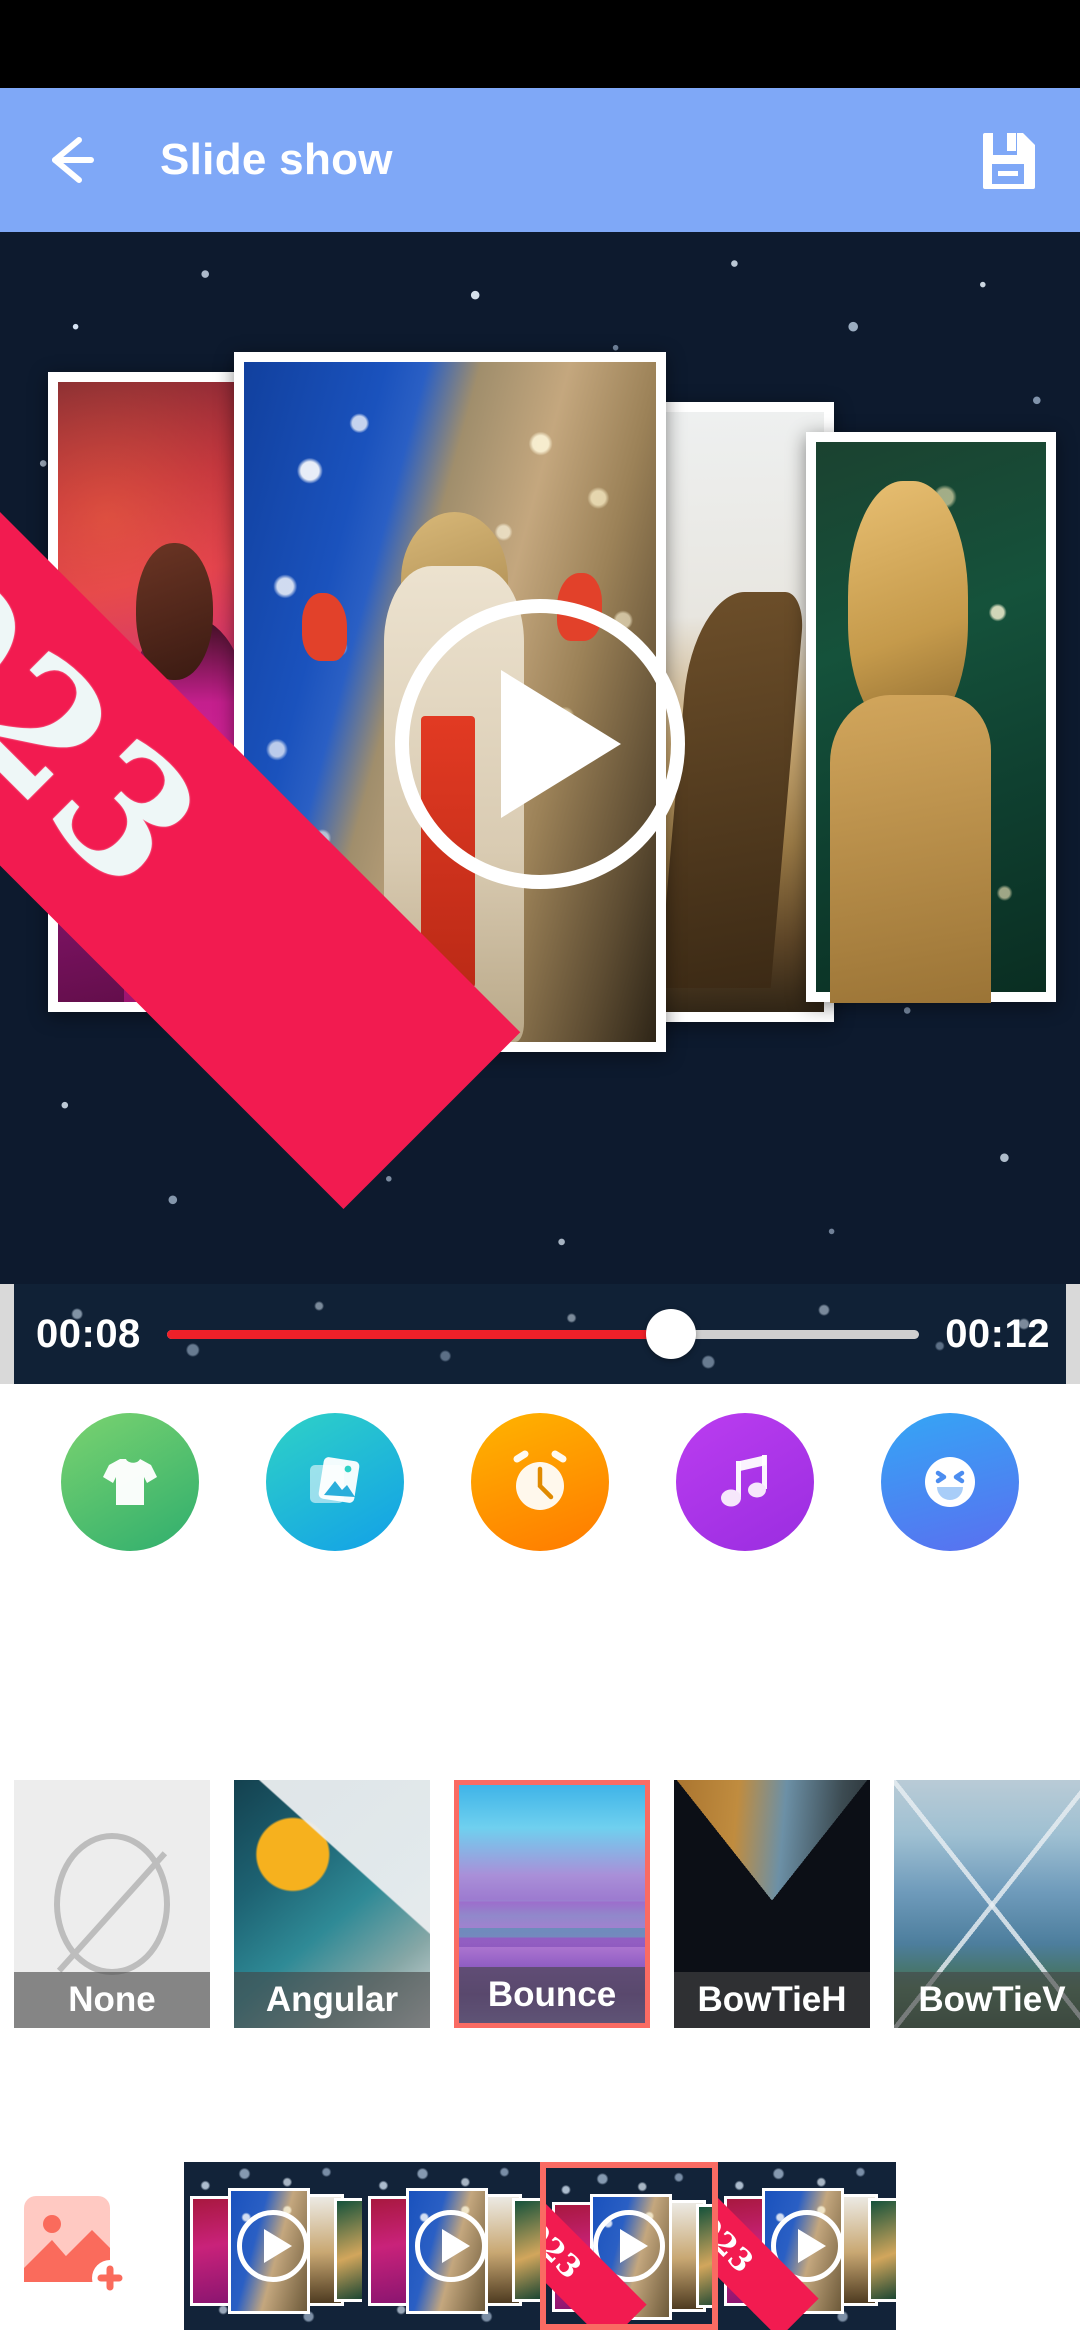  I want to click on tool-photos, so click(335, 1482).